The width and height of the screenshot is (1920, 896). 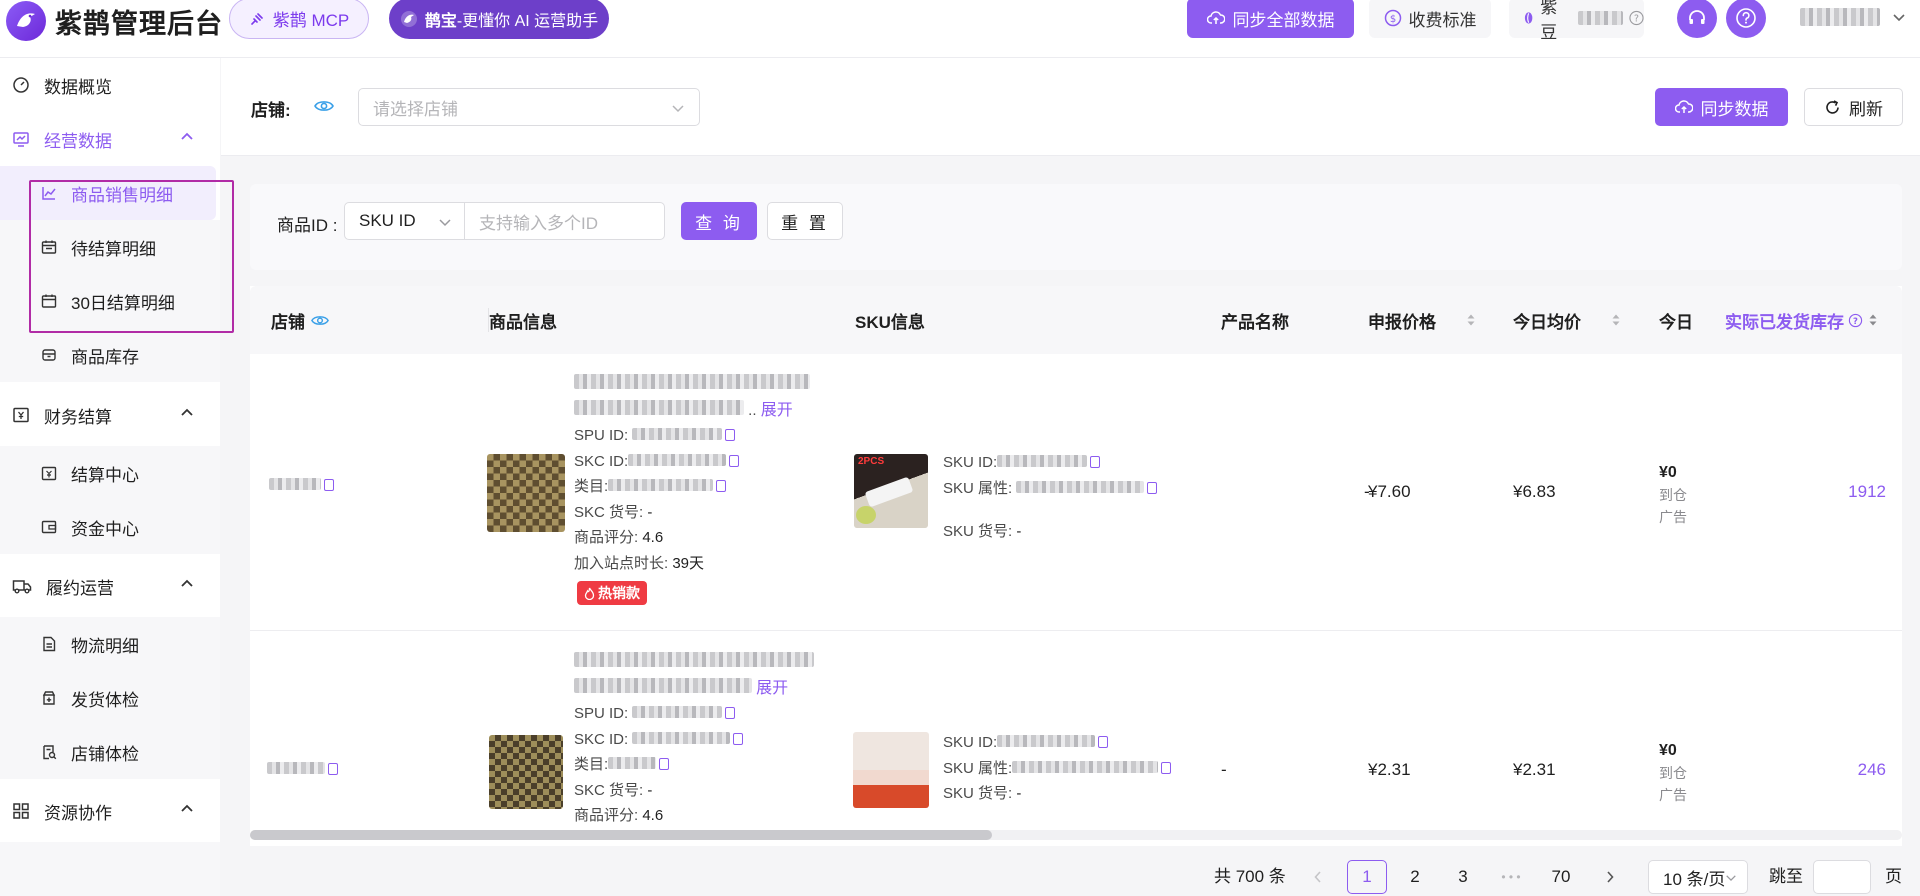 I want to click on sku-id-label: SKU ID:, so click(x=970, y=742).